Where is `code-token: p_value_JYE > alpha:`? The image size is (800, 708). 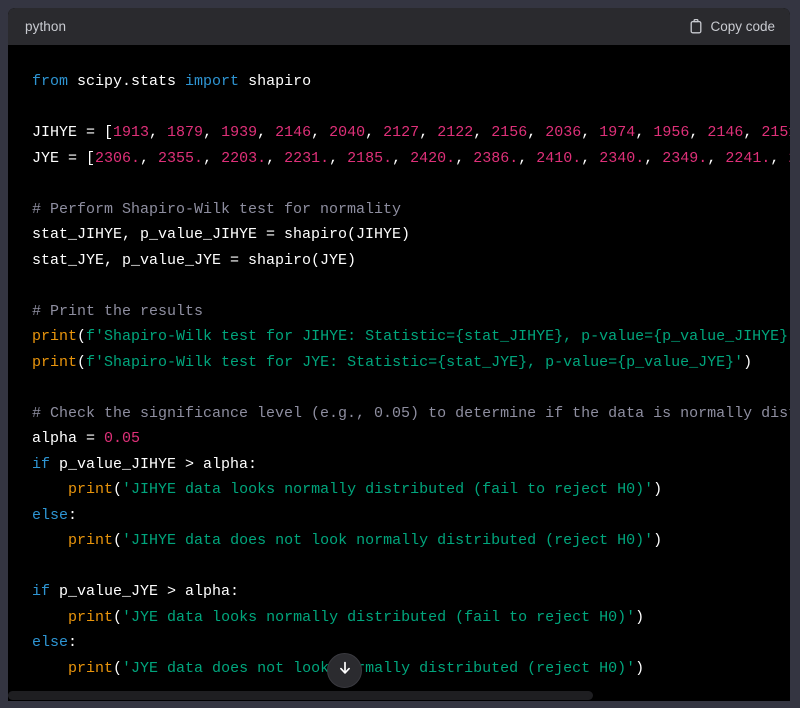
code-token: p_value_JYE > alpha: is located at coordinates (145, 591).